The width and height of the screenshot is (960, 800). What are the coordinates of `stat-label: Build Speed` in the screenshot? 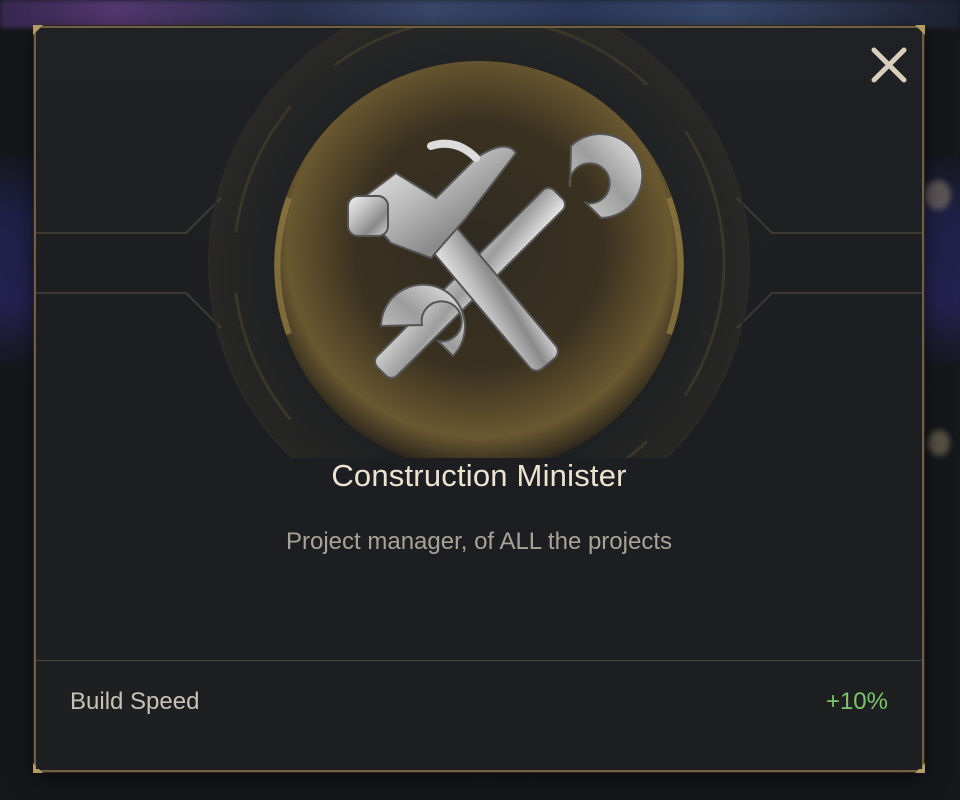 It's located at (135, 701).